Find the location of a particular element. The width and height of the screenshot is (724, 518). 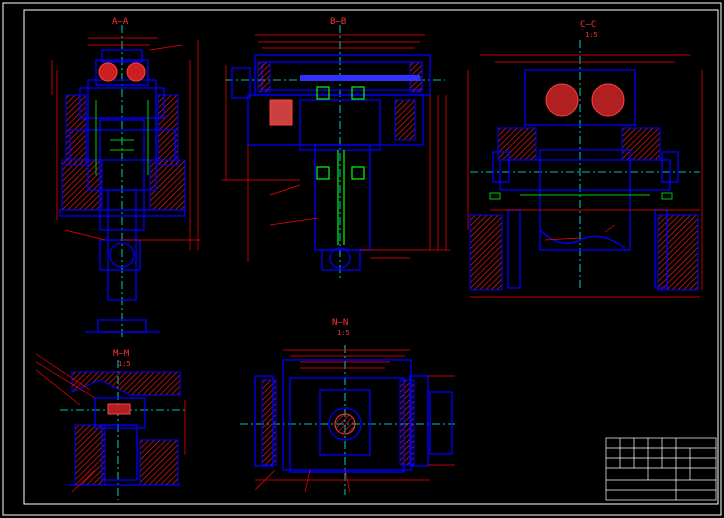

title-block is located at coordinates (661, 469).